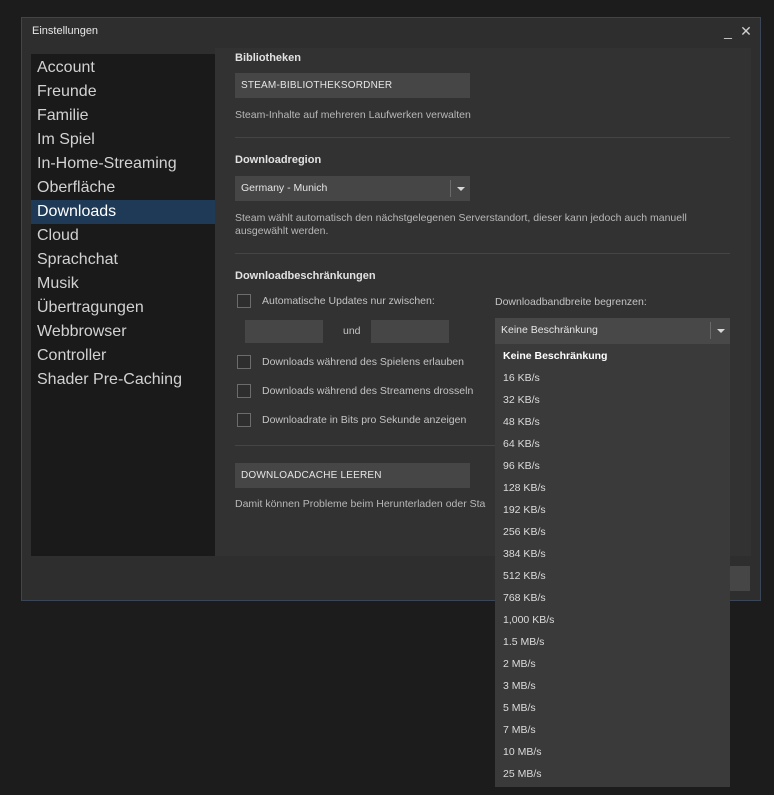  I want to click on bandwidth-option: 384 KB/s, so click(612, 554).